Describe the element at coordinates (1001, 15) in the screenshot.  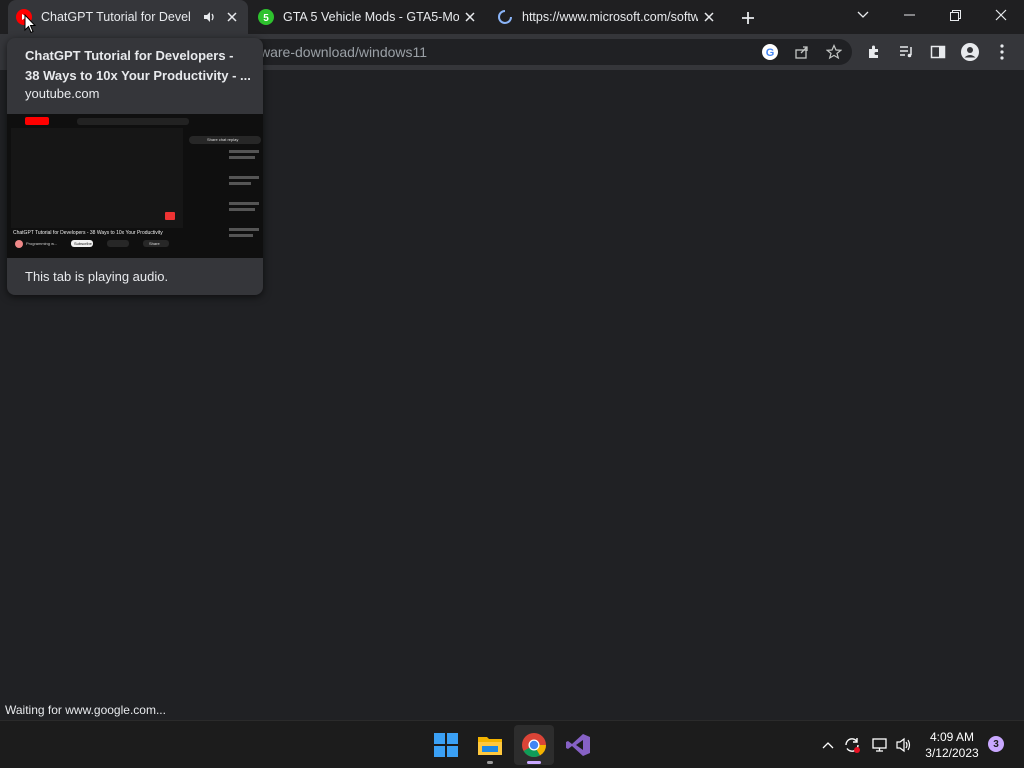
I see `close-window-button` at that location.